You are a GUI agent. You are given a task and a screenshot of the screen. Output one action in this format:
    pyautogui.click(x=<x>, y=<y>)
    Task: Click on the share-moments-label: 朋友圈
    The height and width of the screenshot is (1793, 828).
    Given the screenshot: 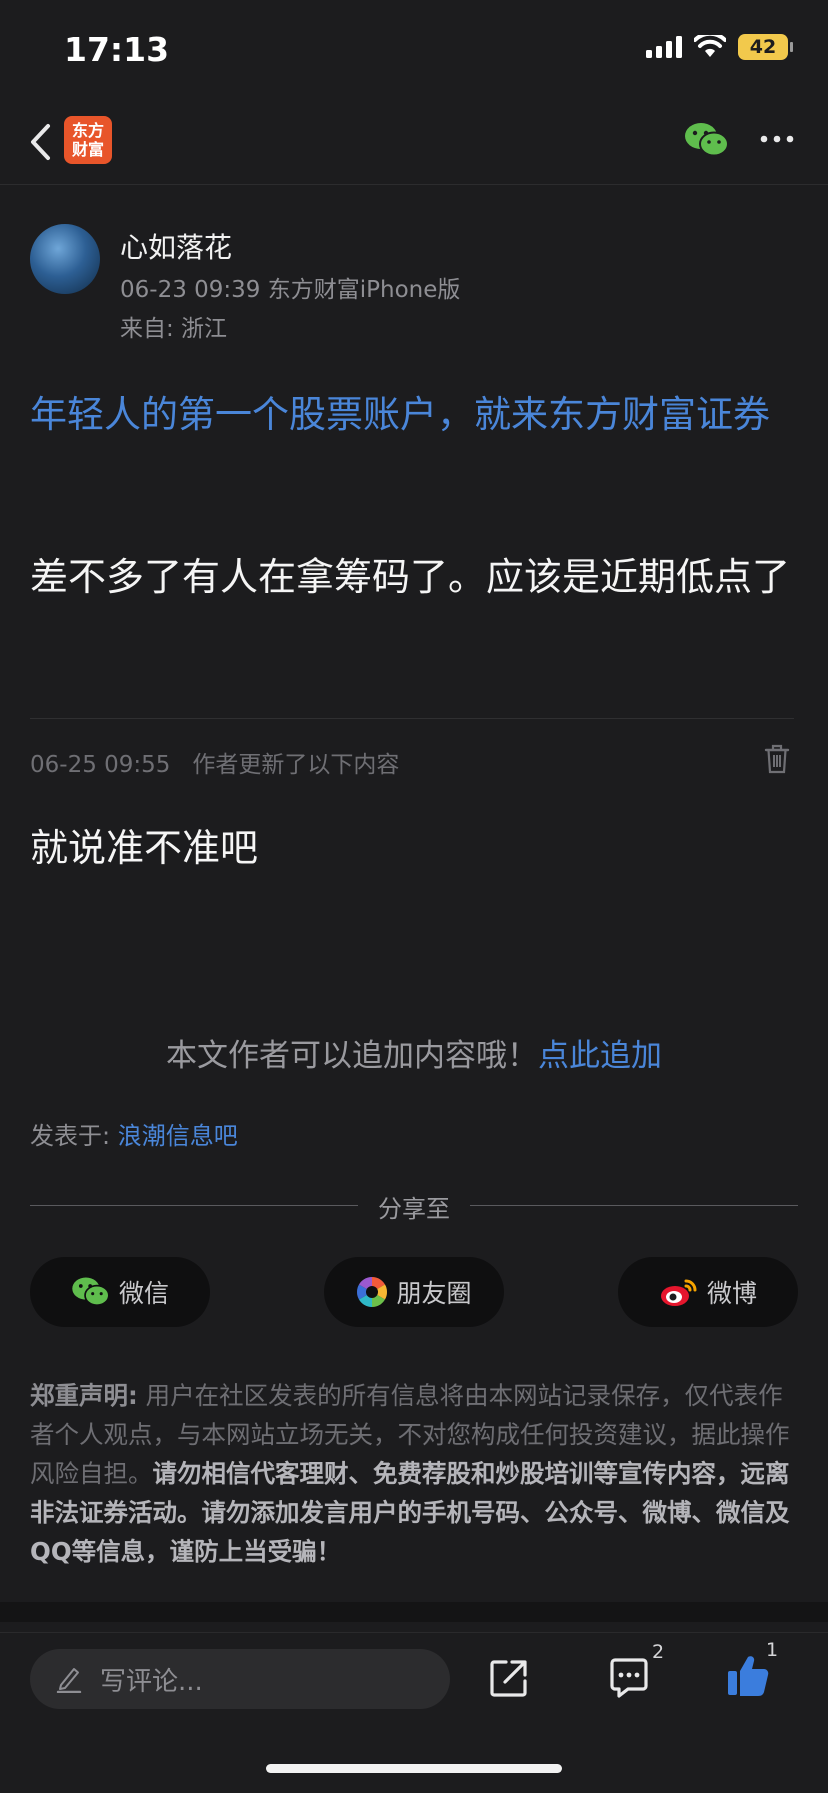 What is the action you would take?
    pyautogui.click(x=434, y=1293)
    